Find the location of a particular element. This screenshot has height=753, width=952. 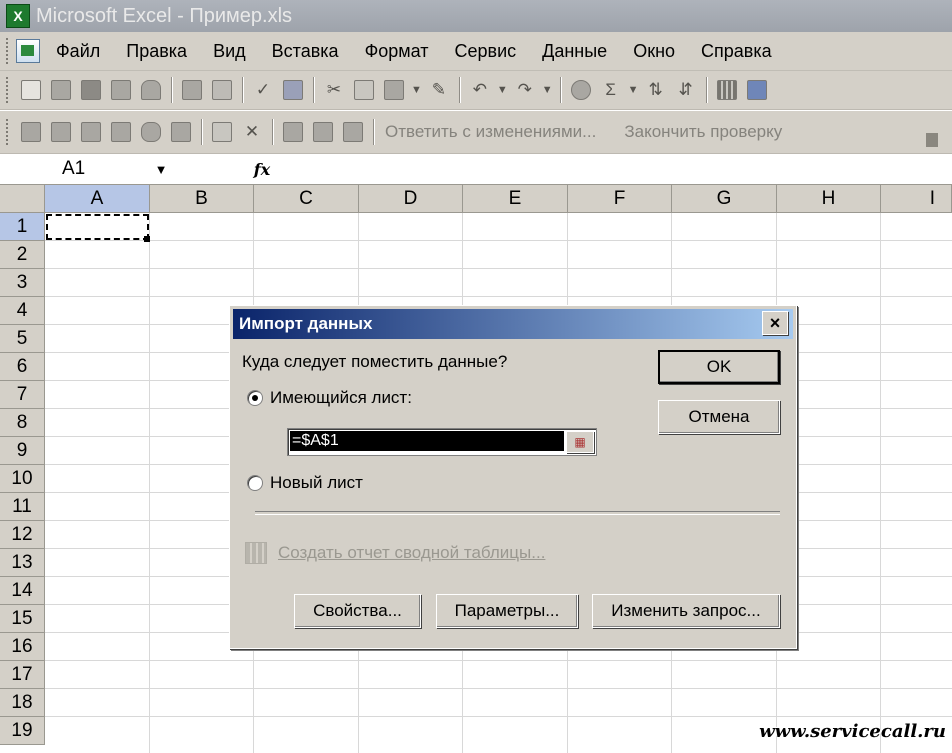

row-header-2: 2 is located at coordinates (22, 255).